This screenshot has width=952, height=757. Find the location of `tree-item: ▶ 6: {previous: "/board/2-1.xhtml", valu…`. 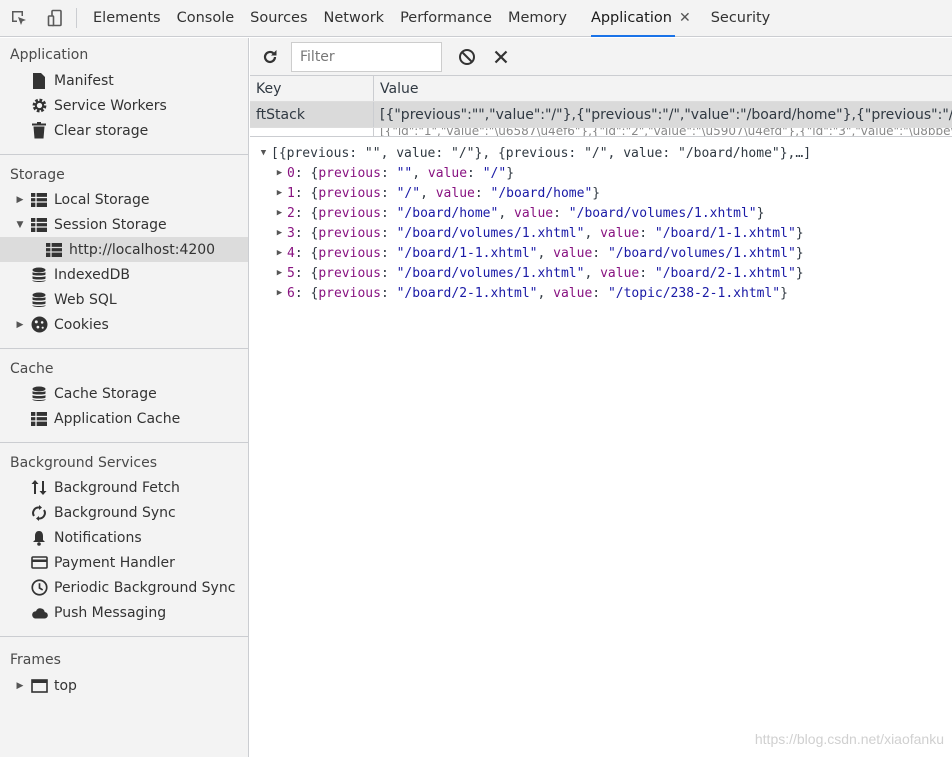

tree-item: ▶ 6: {previous: "/board/2-1.xhtml", valu… is located at coordinates (601, 293).